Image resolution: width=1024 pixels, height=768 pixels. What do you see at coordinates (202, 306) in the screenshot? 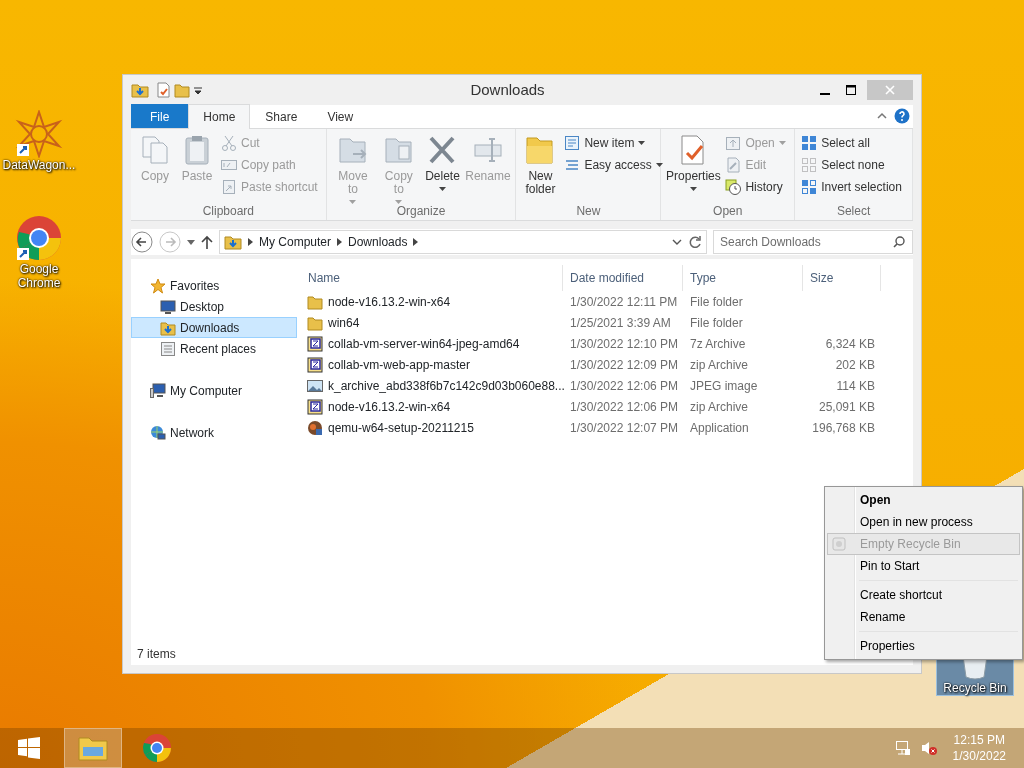
I see `nav-item-label: Desktop` at bounding box center [202, 306].